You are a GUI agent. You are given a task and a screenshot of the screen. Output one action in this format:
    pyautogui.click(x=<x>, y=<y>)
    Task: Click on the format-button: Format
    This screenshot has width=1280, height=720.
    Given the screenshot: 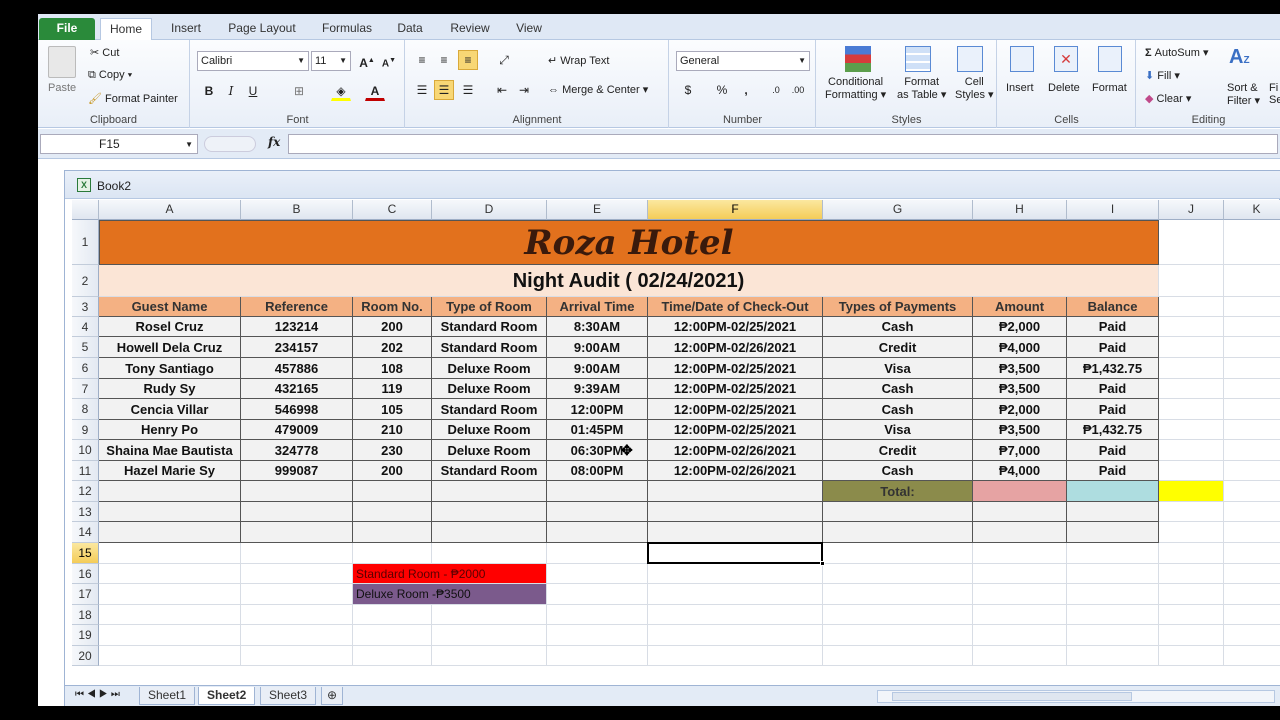 What is the action you would take?
    pyautogui.click(x=1109, y=88)
    